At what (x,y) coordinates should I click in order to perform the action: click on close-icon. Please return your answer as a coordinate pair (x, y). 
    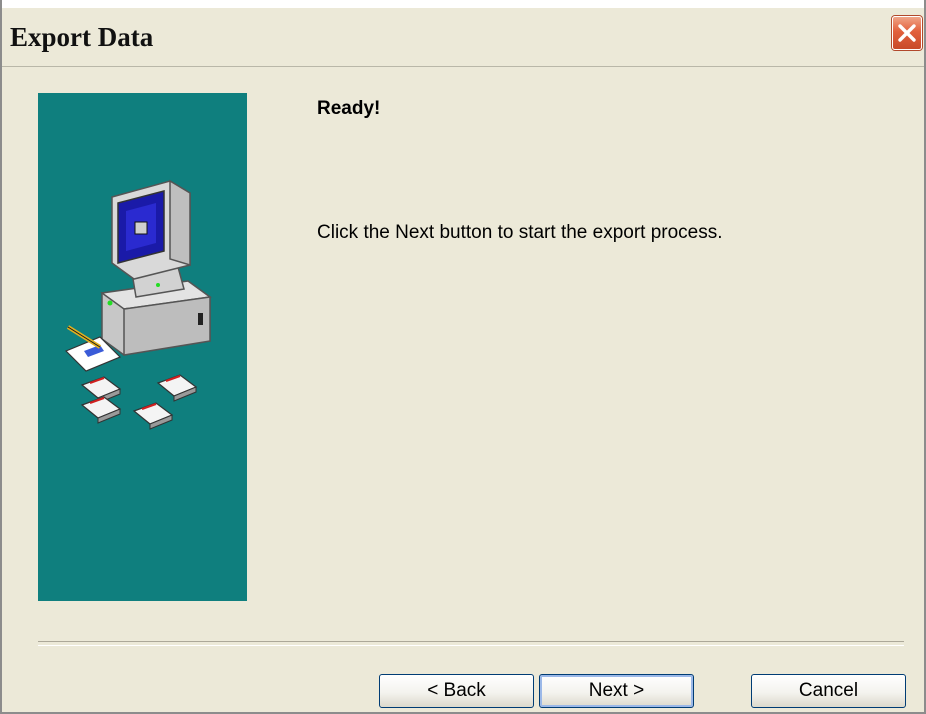
    Looking at the image, I should click on (907, 33).